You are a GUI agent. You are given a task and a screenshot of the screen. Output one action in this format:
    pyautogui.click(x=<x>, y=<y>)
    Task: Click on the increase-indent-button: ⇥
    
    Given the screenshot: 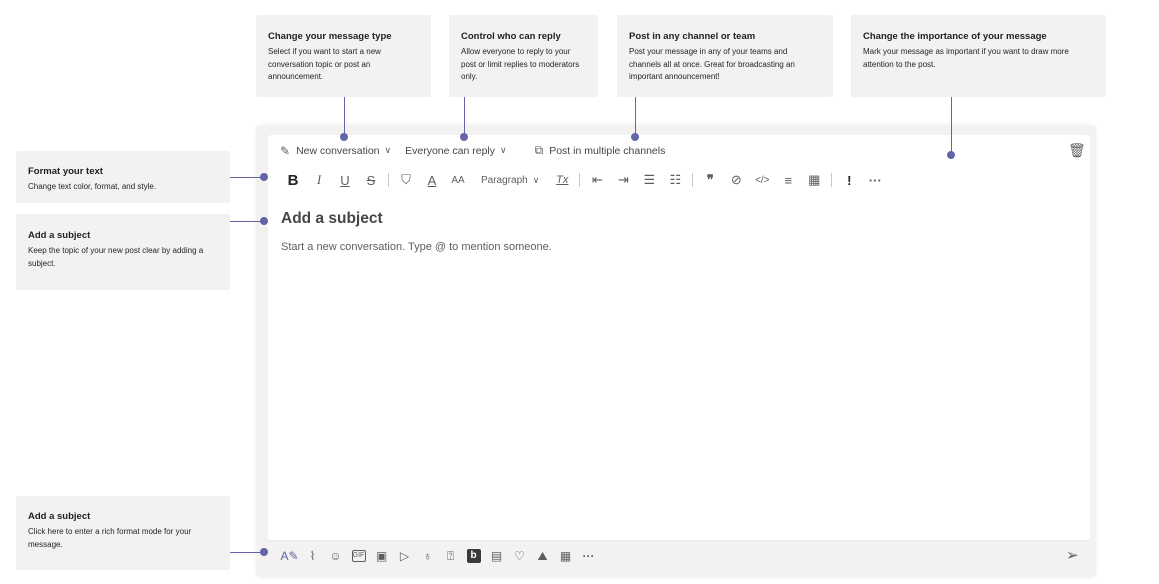 What is the action you would take?
    pyautogui.click(x=623, y=180)
    